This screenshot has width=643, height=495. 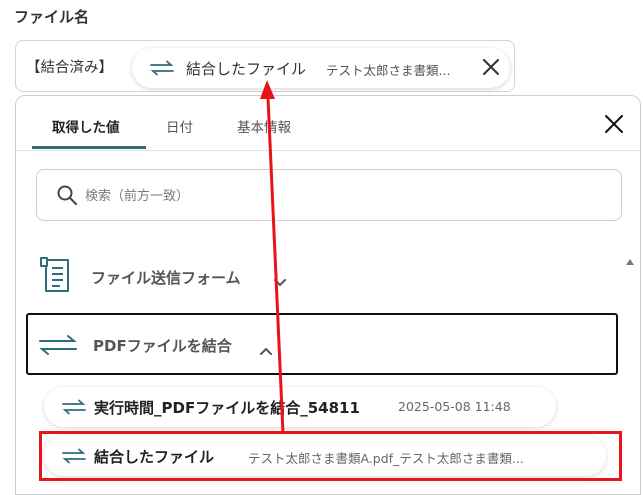 What do you see at coordinates (264, 126) in the screenshot?
I see `tab-basic-info: 基本情報` at bounding box center [264, 126].